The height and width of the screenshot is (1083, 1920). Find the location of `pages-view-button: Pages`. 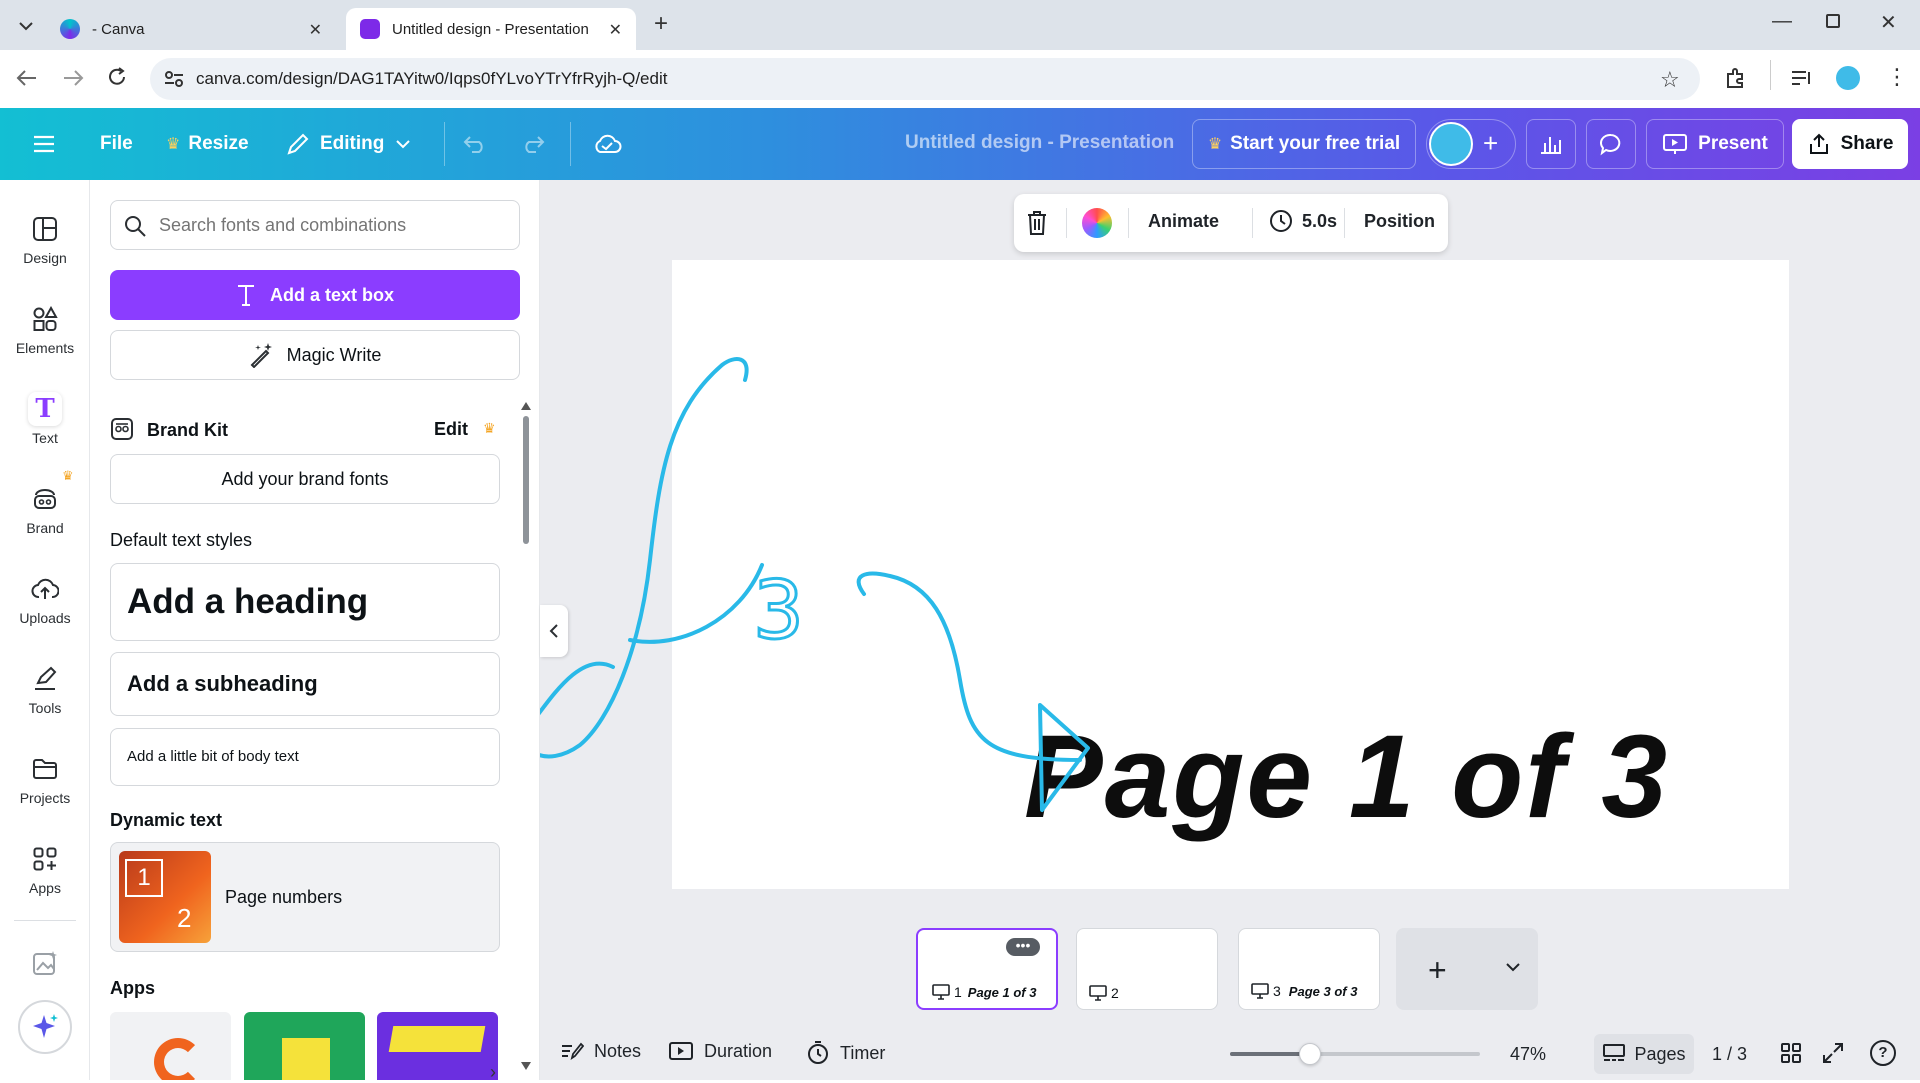

pages-view-button: Pages is located at coordinates (1644, 1054).